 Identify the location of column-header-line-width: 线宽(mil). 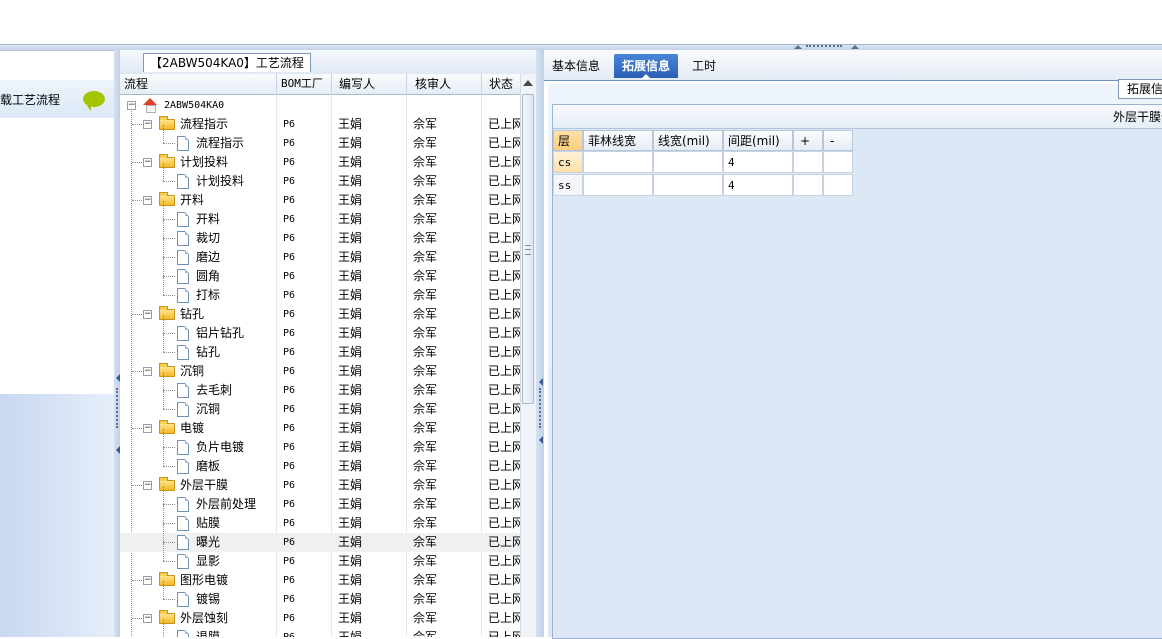
(688, 140).